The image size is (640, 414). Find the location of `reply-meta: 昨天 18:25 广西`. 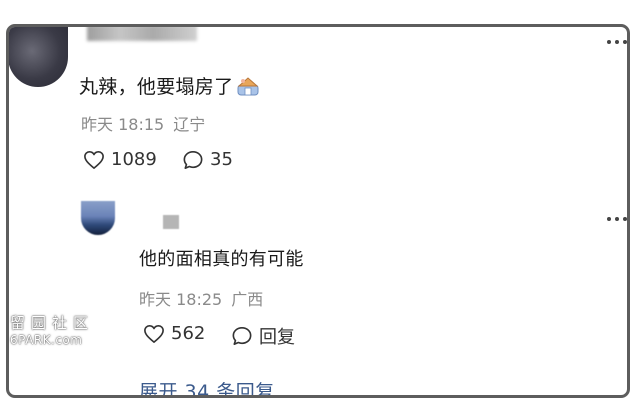

reply-meta: 昨天 18:25 广西 is located at coordinates (201, 298).